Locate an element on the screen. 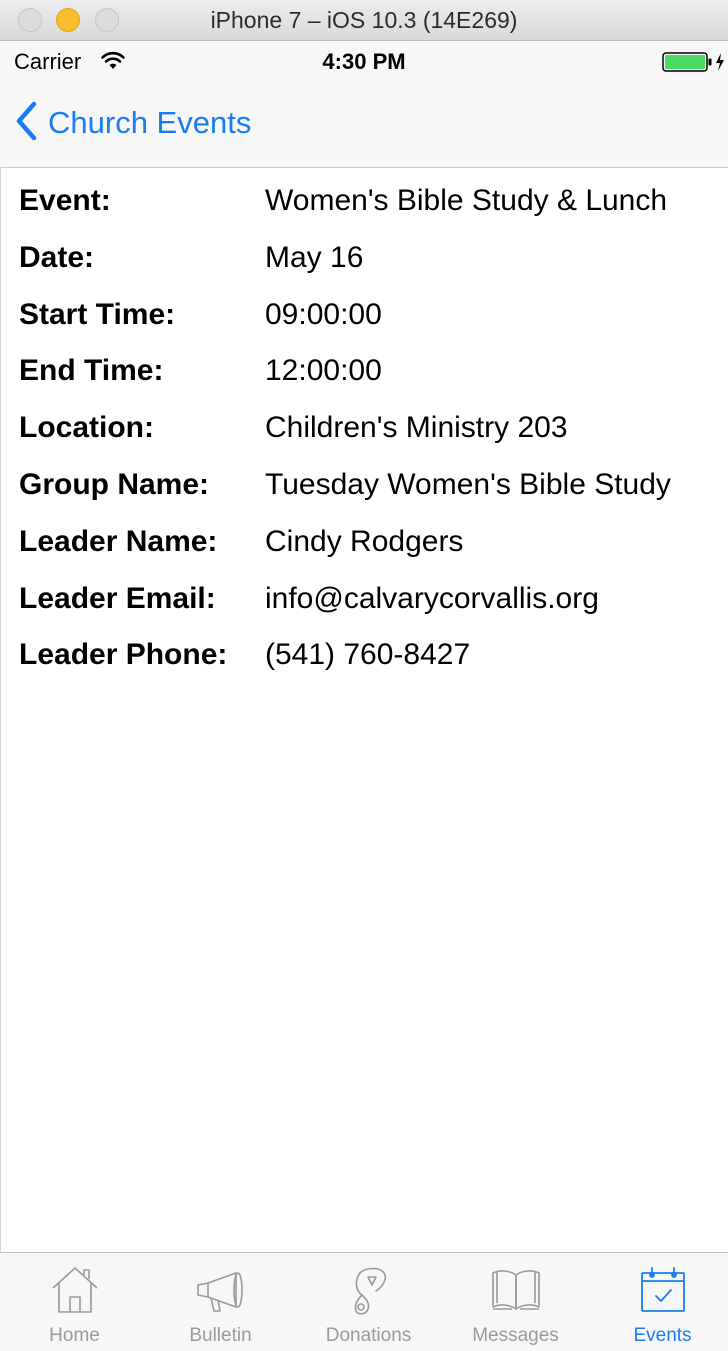  tab-events: Events is located at coordinates (659, 1302).